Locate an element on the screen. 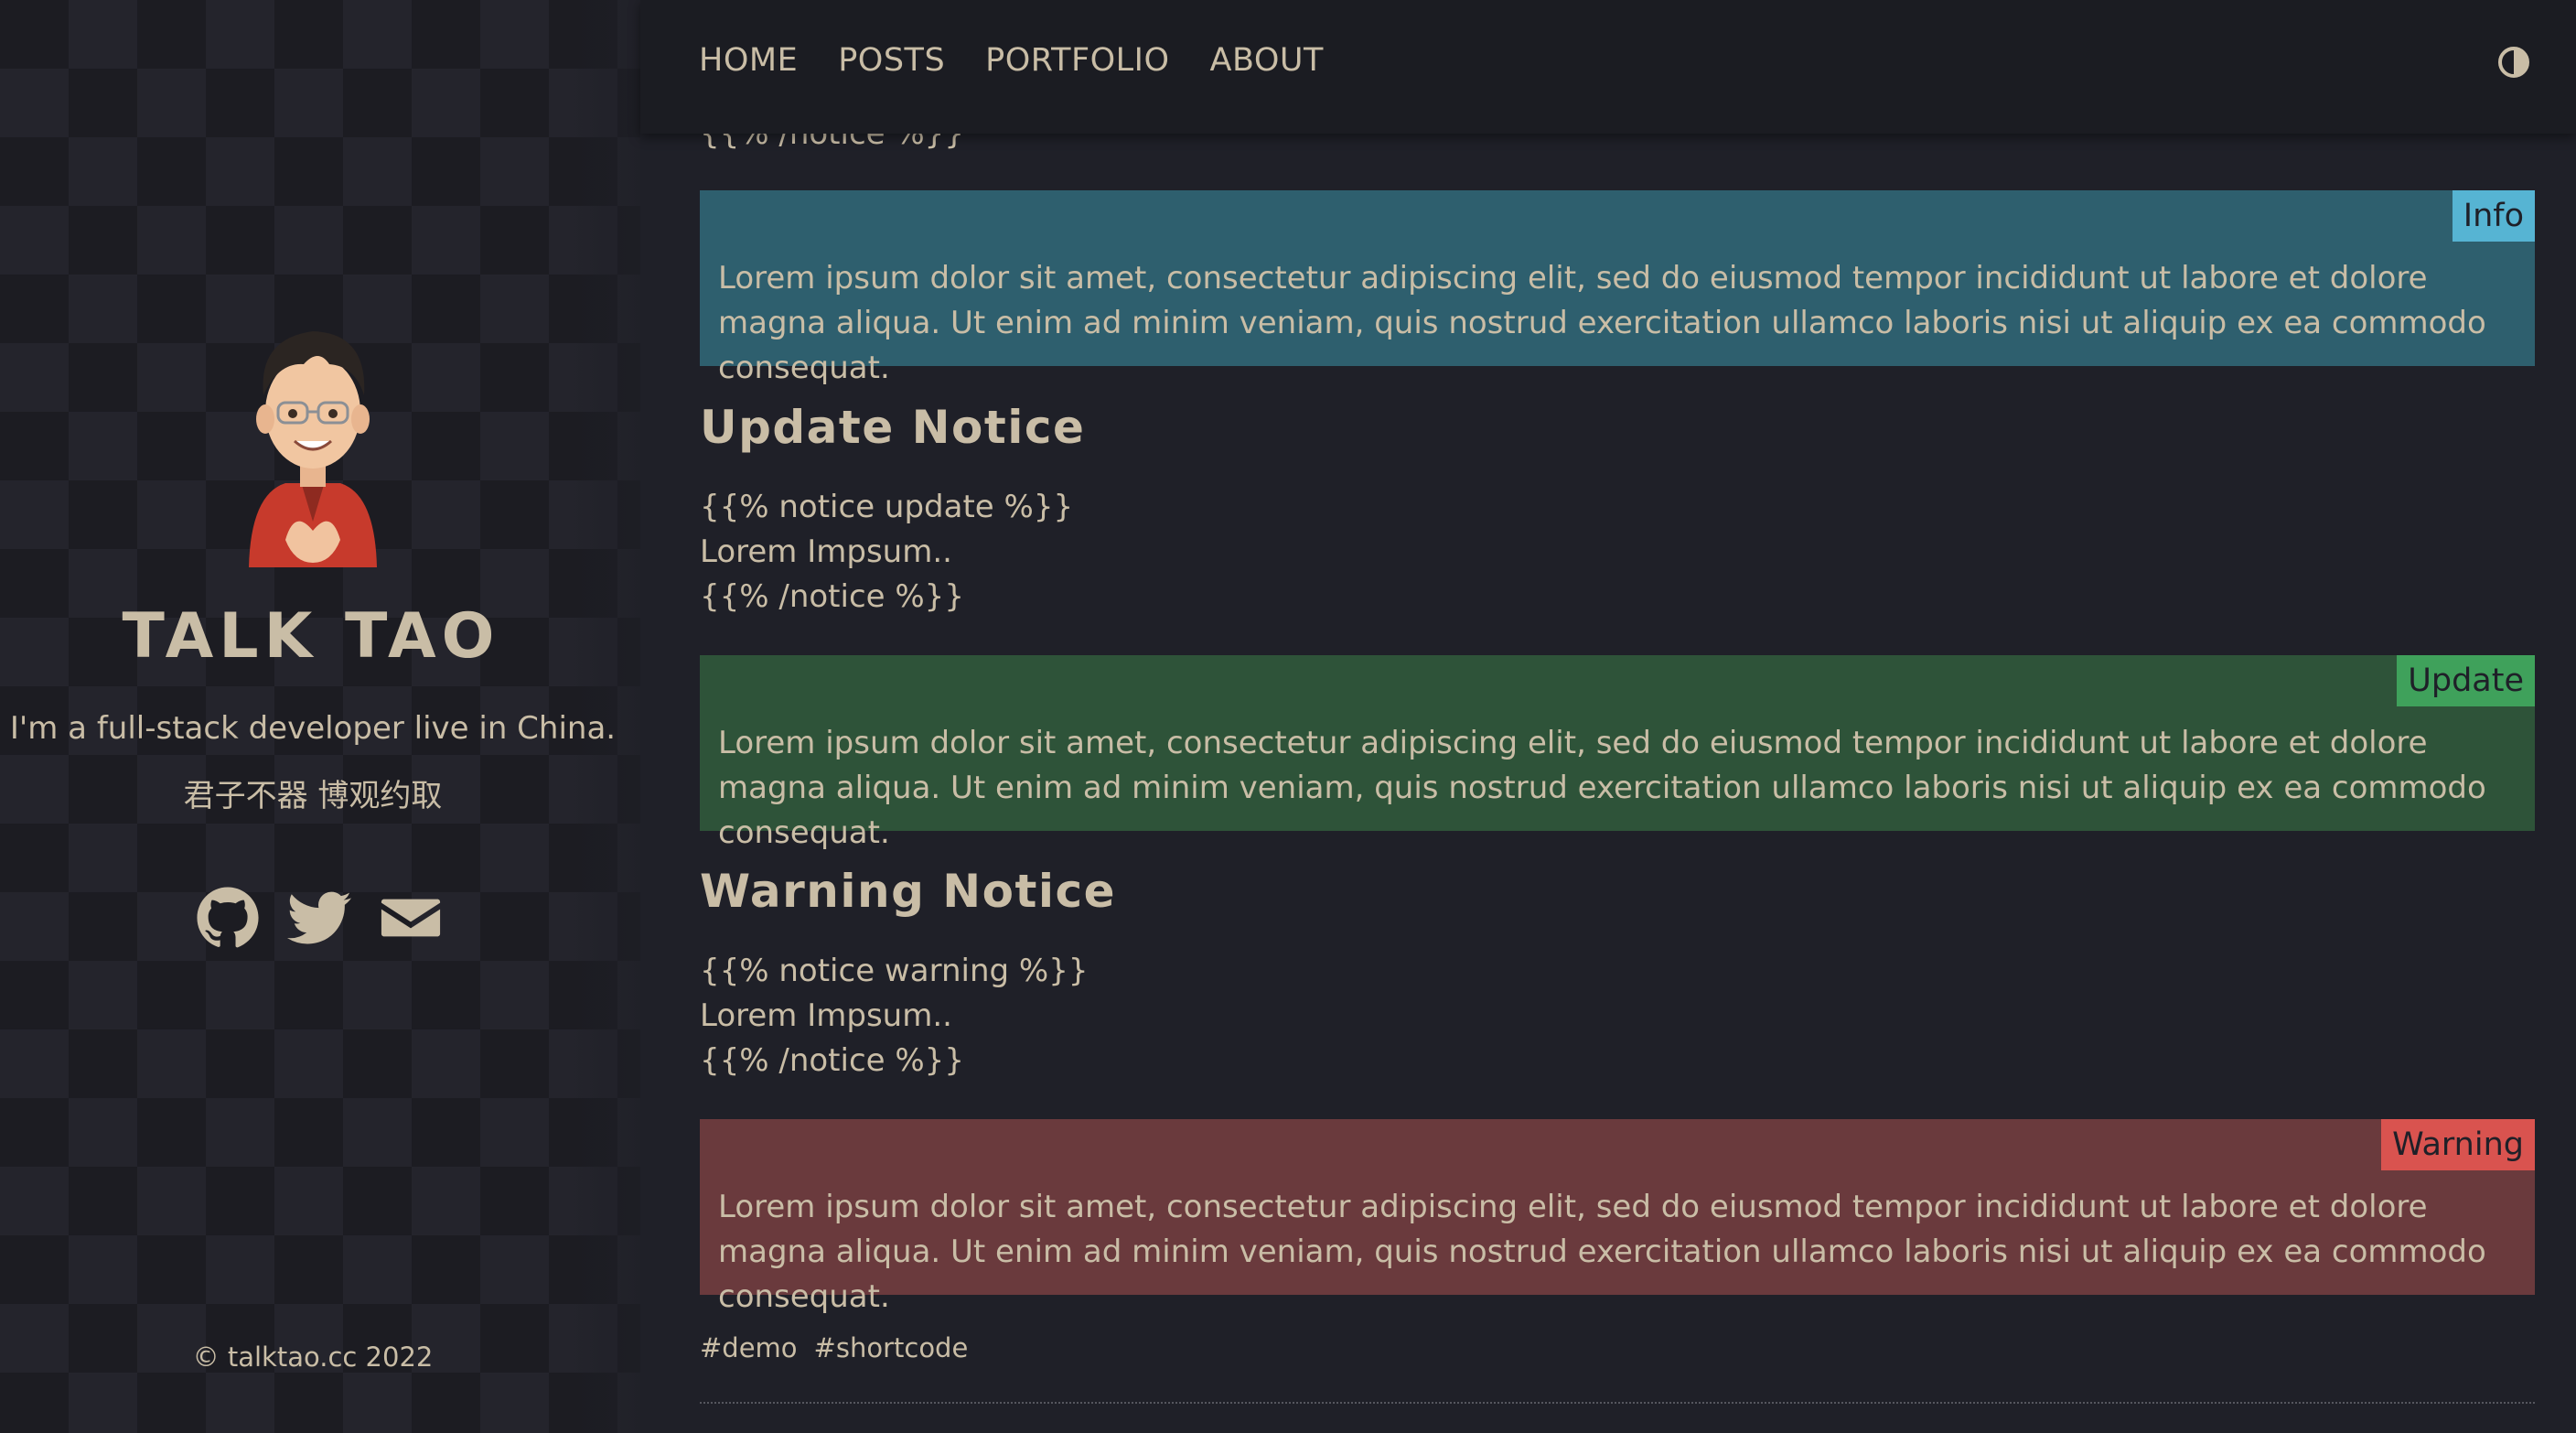  mail-icon is located at coordinates (411, 918).